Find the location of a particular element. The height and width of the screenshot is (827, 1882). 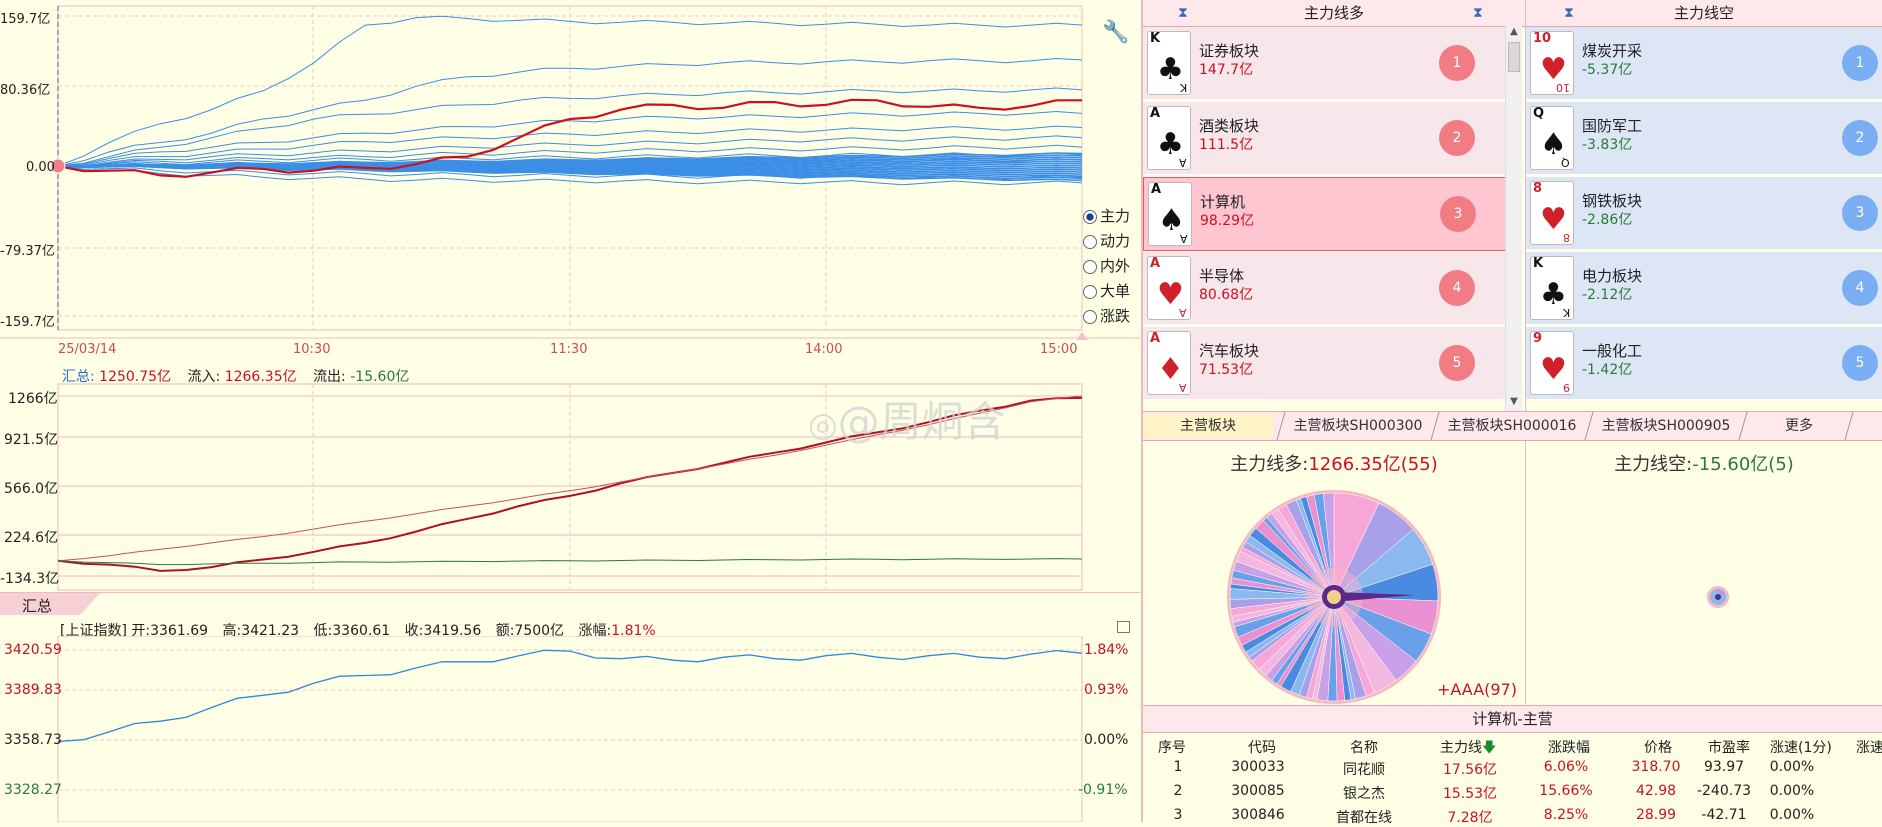

sector-name: 证券板块 is located at coordinates (1229, 51).